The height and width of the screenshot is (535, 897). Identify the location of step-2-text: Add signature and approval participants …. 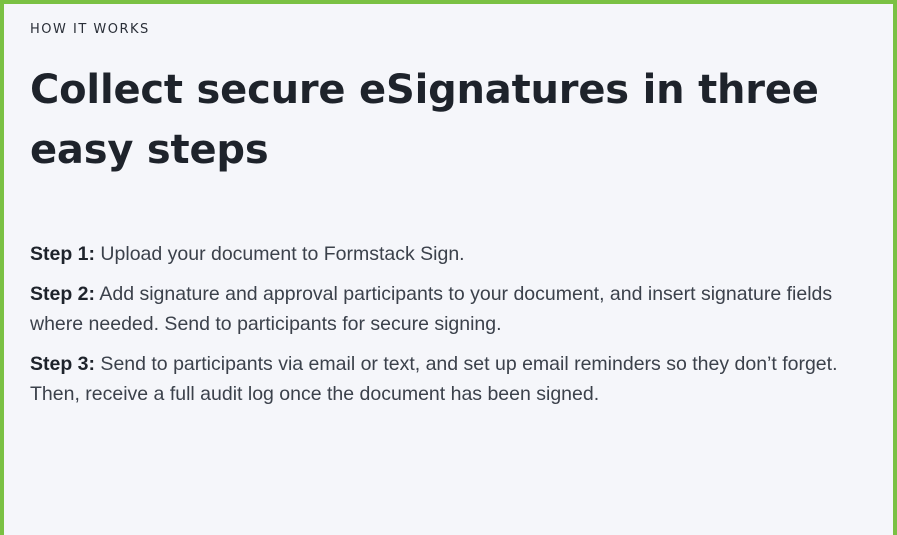
(431, 309).